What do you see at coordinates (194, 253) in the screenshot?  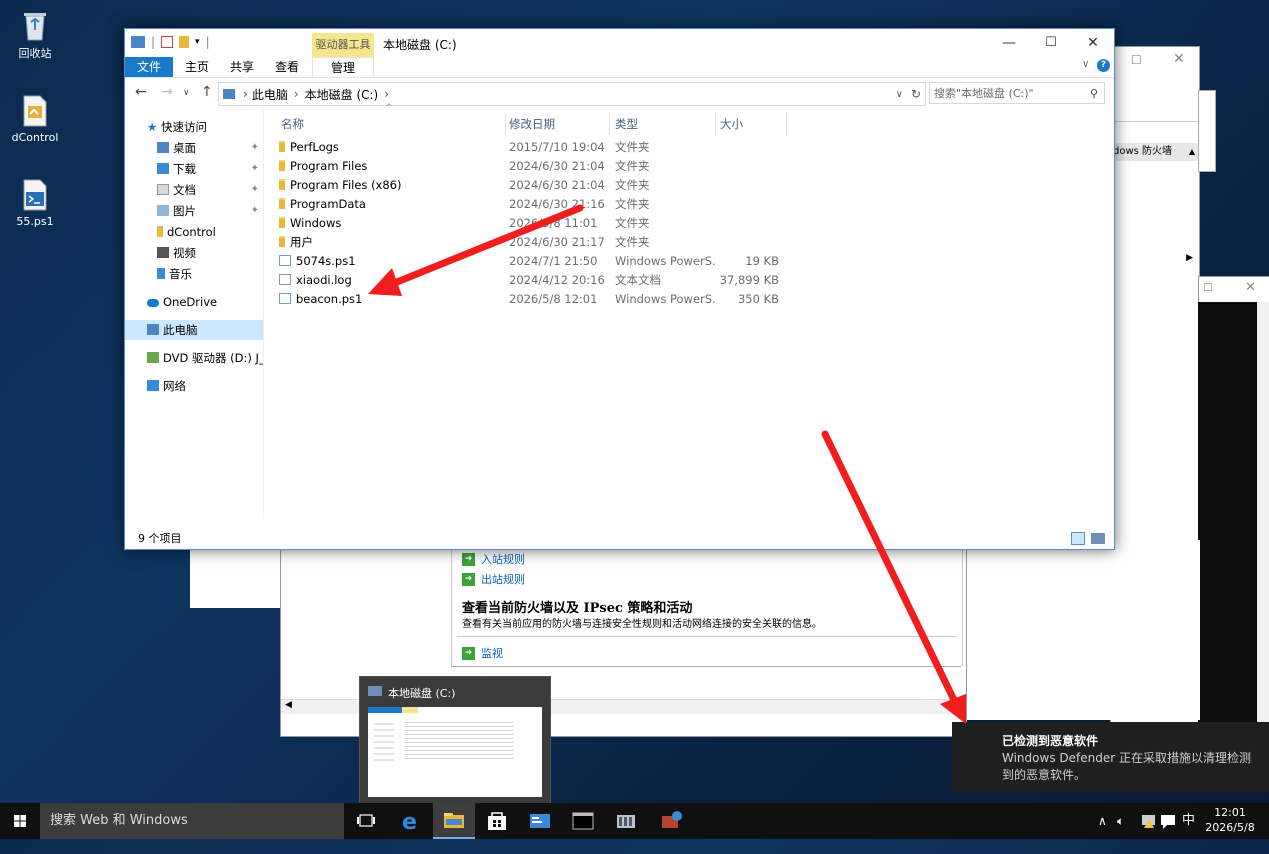 I see `nav-videos: 视频` at bounding box center [194, 253].